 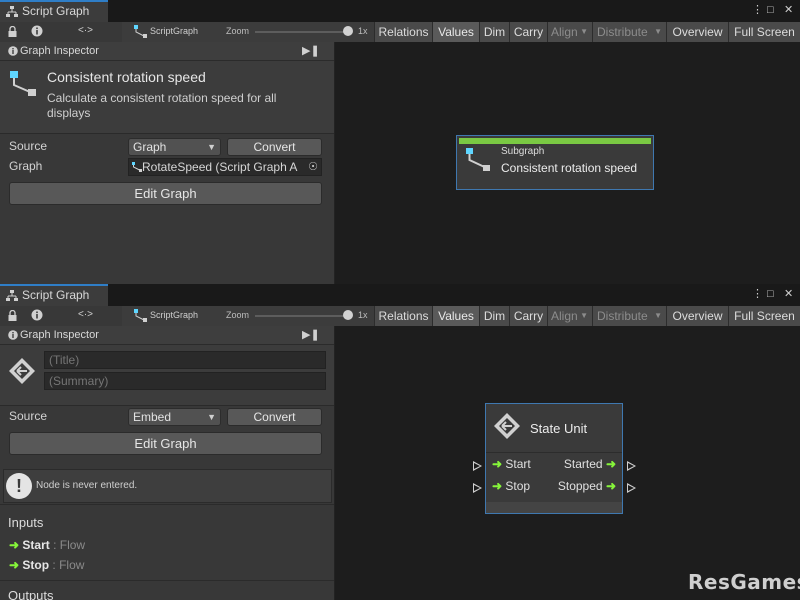 What do you see at coordinates (631, 488) in the screenshot?
I see `output-port-stopped-connector` at bounding box center [631, 488].